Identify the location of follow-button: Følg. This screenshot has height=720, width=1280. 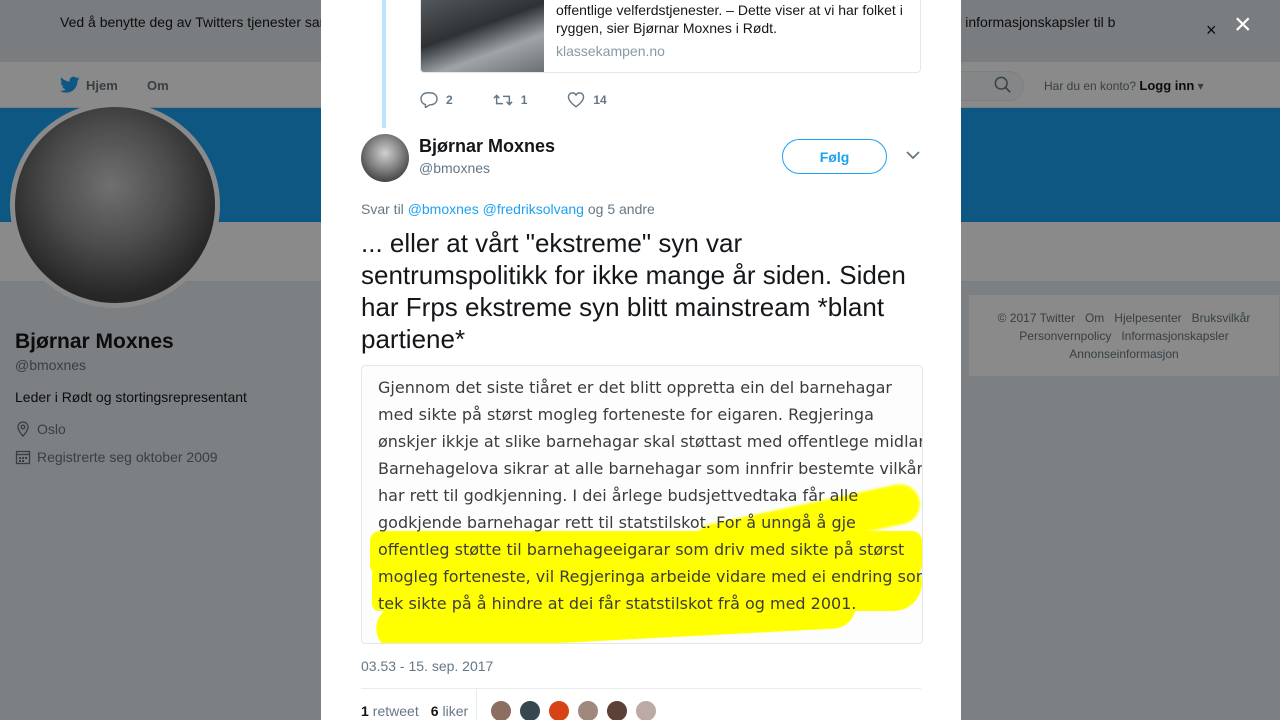
(834, 156).